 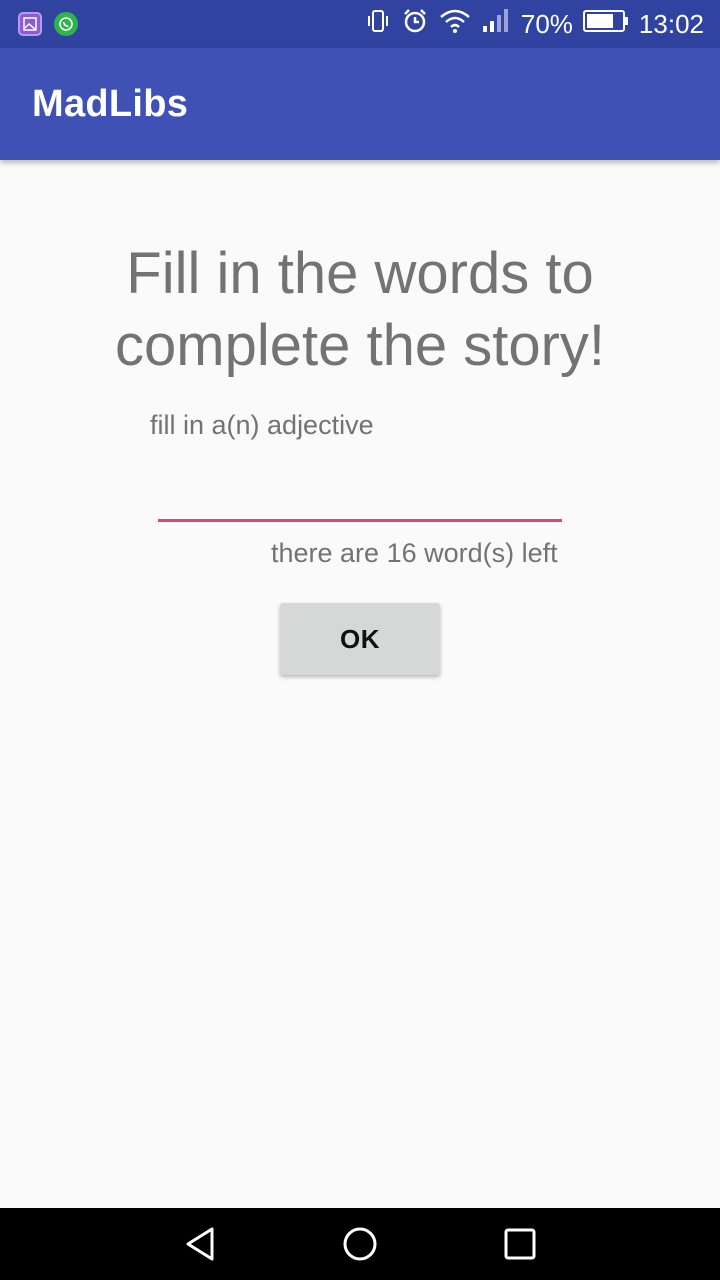 I want to click on status-right: 70% 13:02, so click(x=534, y=24).